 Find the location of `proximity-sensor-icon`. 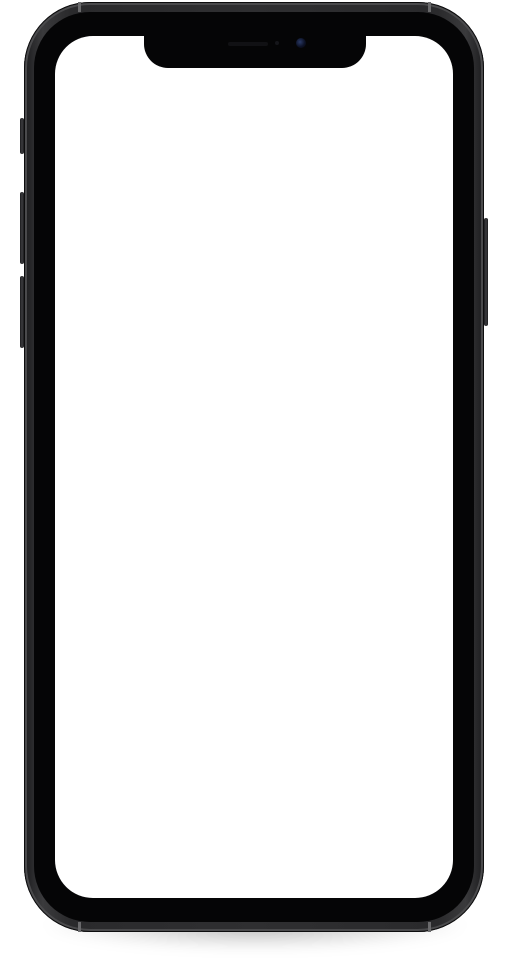

proximity-sensor-icon is located at coordinates (277, 43).